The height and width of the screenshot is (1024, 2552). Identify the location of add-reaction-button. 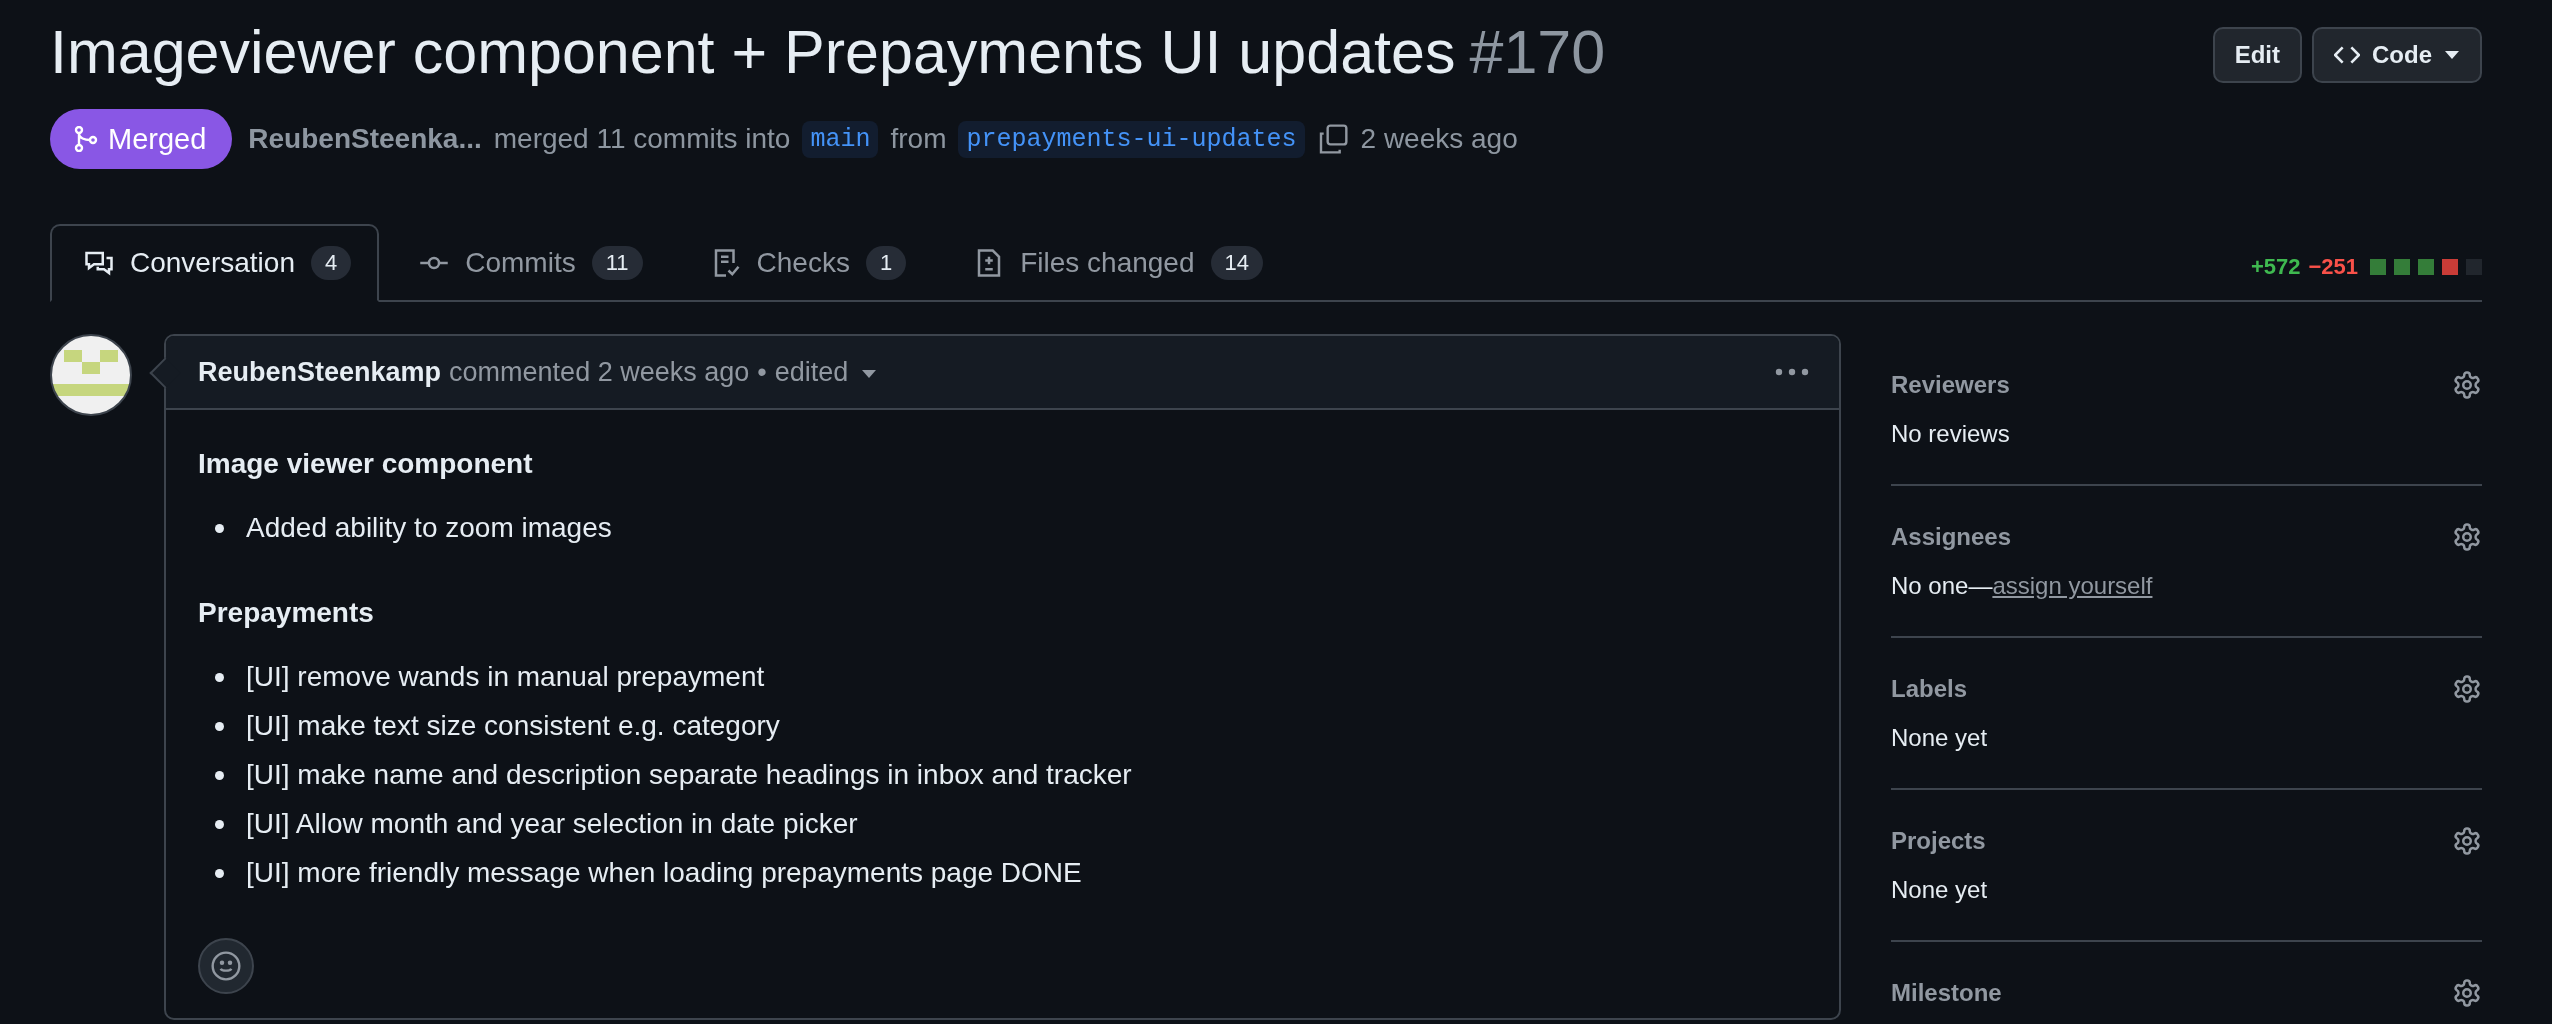
(226, 966).